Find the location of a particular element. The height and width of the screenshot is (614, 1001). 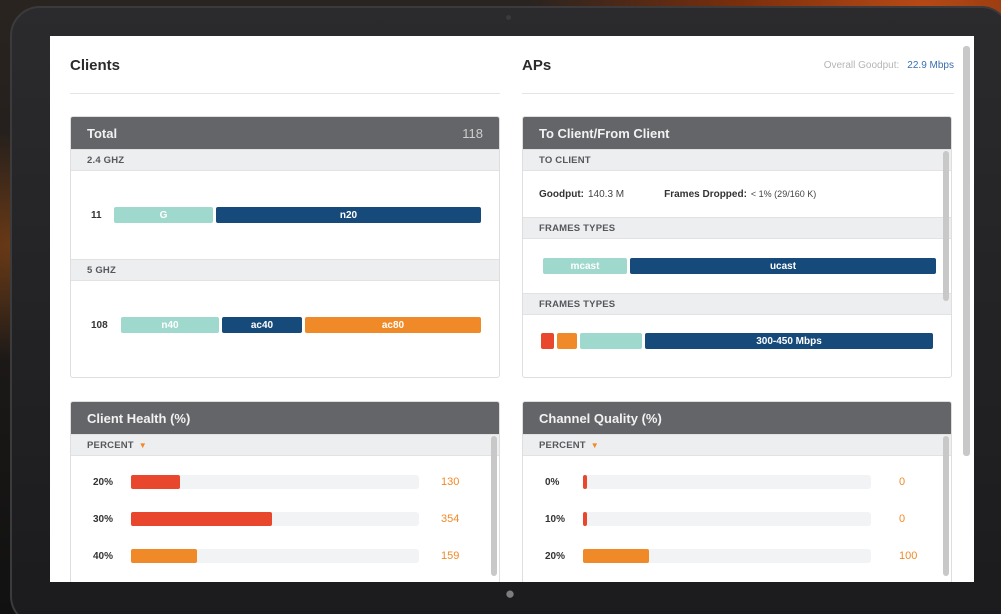

client-health-title: Client Health (%) is located at coordinates (139, 418).